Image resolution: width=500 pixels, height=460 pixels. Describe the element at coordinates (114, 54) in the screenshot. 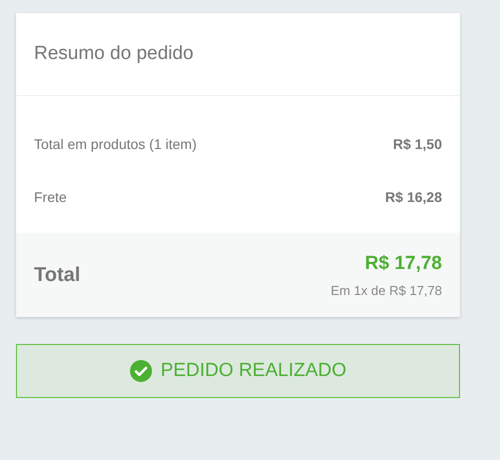

I see `card-title: Resumo do pedido` at that location.